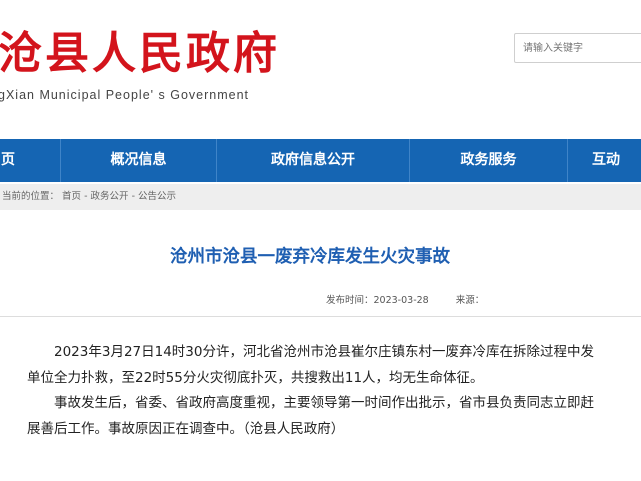 The height and width of the screenshot is (481, 641). Describe the element at coordinates (138, 160) in the screenshot. I see `nav-item-overview: 概况信息` at that location.